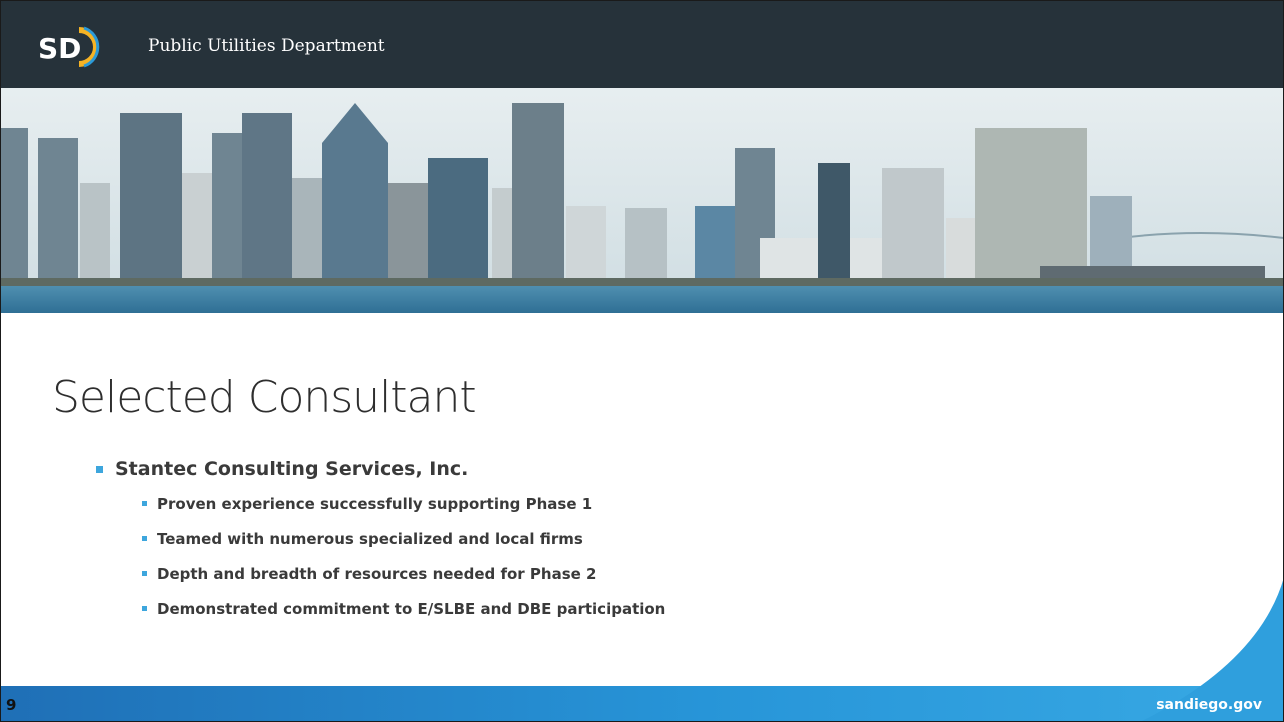 This screenshot has width=1284, height=722. I want to click on footer-swoosh-decoration, so click(1212, 649).